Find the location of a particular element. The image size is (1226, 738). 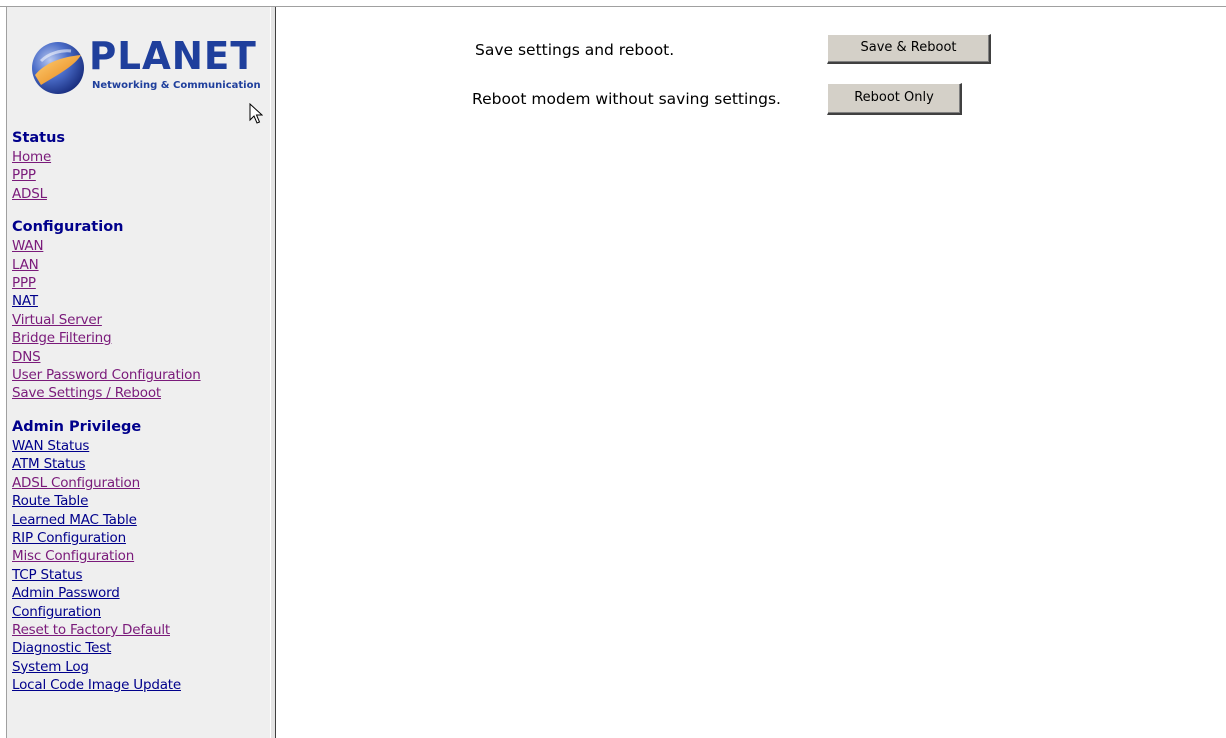

sidebar-link: Diagnostic Test is located at coordinates (140, 648).